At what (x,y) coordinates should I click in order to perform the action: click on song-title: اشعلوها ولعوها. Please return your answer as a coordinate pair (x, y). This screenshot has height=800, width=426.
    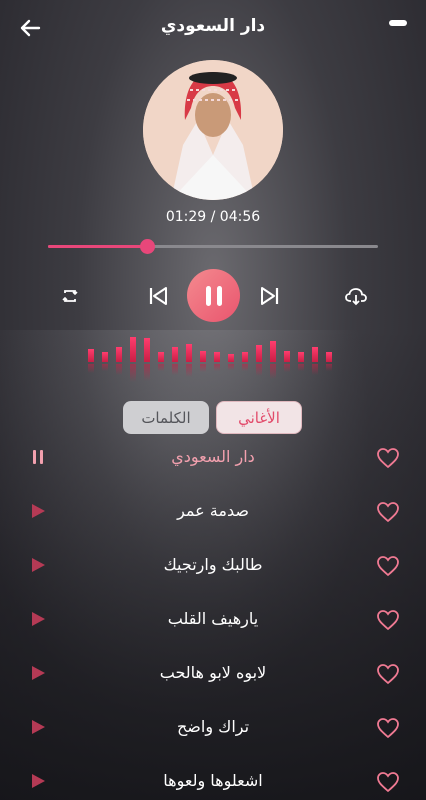
    Looking at the image, I should click on (213, 780).